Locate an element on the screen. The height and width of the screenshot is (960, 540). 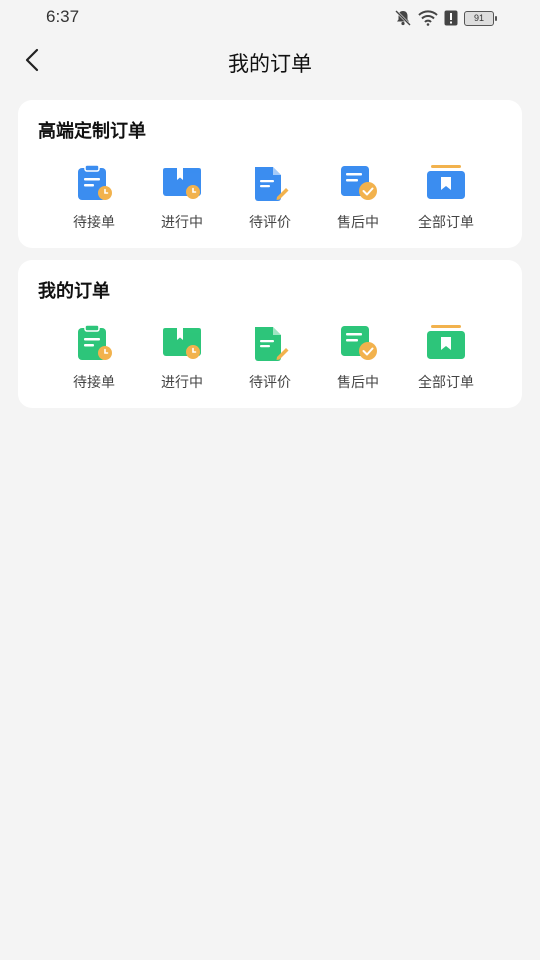
nav-bar: 我的订单 is located at coordinates (270, 62).